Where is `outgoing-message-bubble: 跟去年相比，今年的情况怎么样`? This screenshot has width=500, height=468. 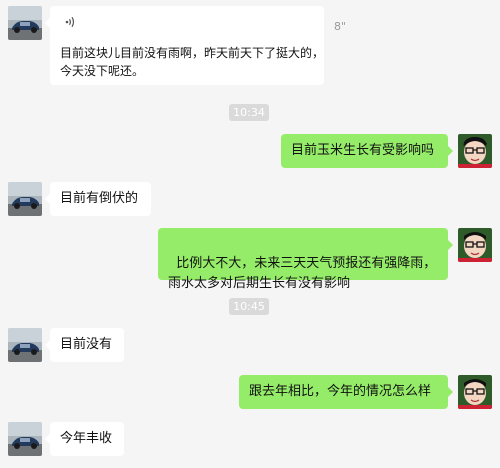
outgoing-message-bubble: 跟去年相比，今年的情况怎么样 is located at coordinates (346, 392).